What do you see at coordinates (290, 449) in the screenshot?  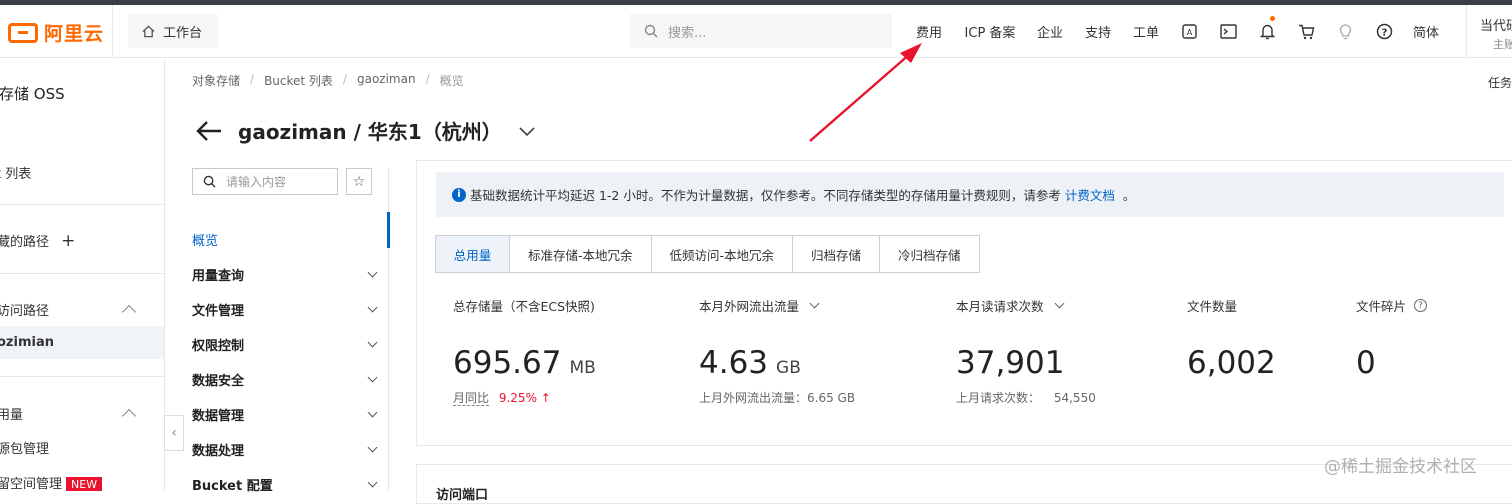 I see `submenu-data-processing: 数据处理` at bounding box center [290, 449].